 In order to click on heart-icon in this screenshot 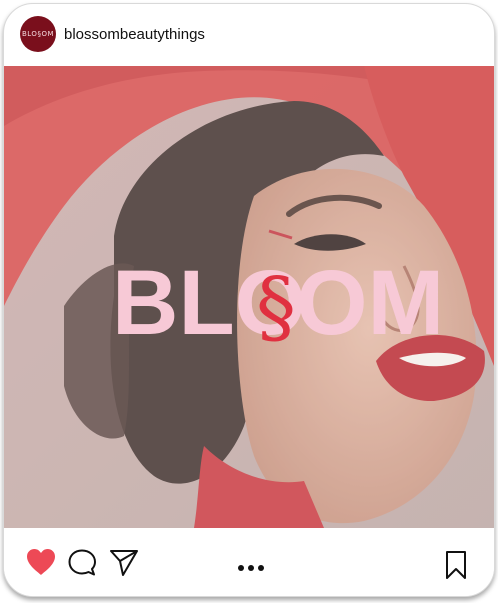, I will do `click(41, 562)`.